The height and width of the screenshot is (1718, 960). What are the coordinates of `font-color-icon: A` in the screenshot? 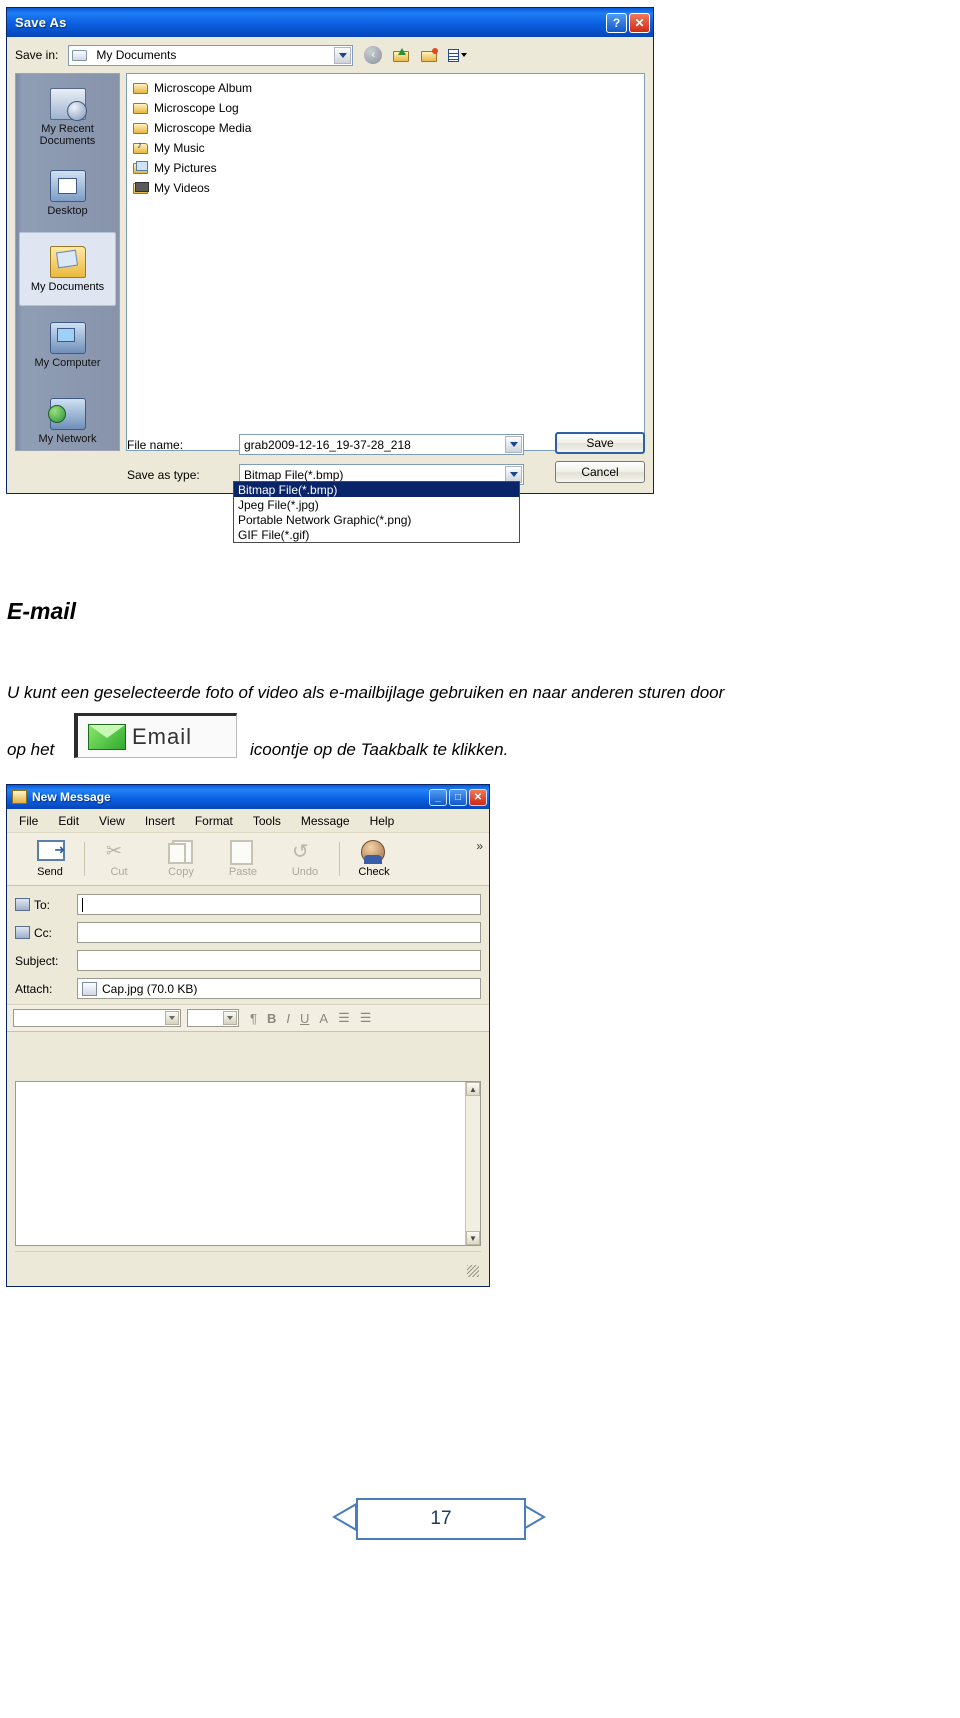 It's located at (323, 1018).